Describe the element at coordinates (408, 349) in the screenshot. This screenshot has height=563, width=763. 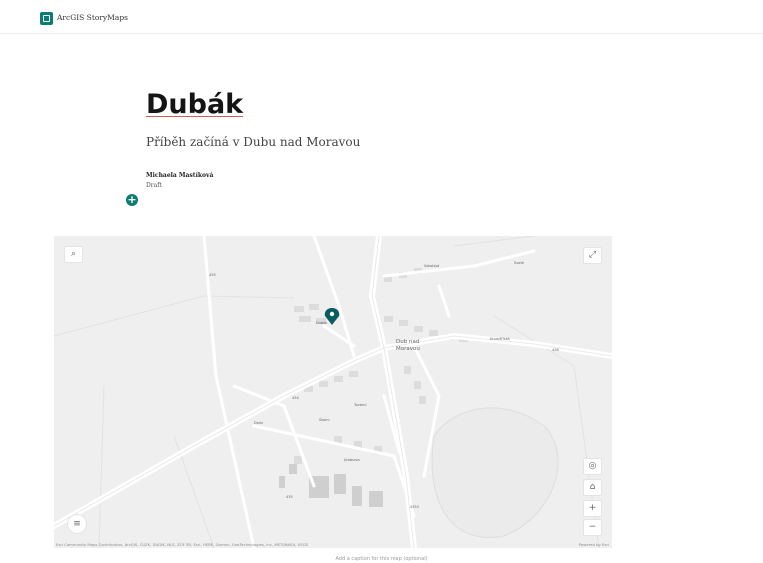
I see `town-label-line2: Moravou` at that location.